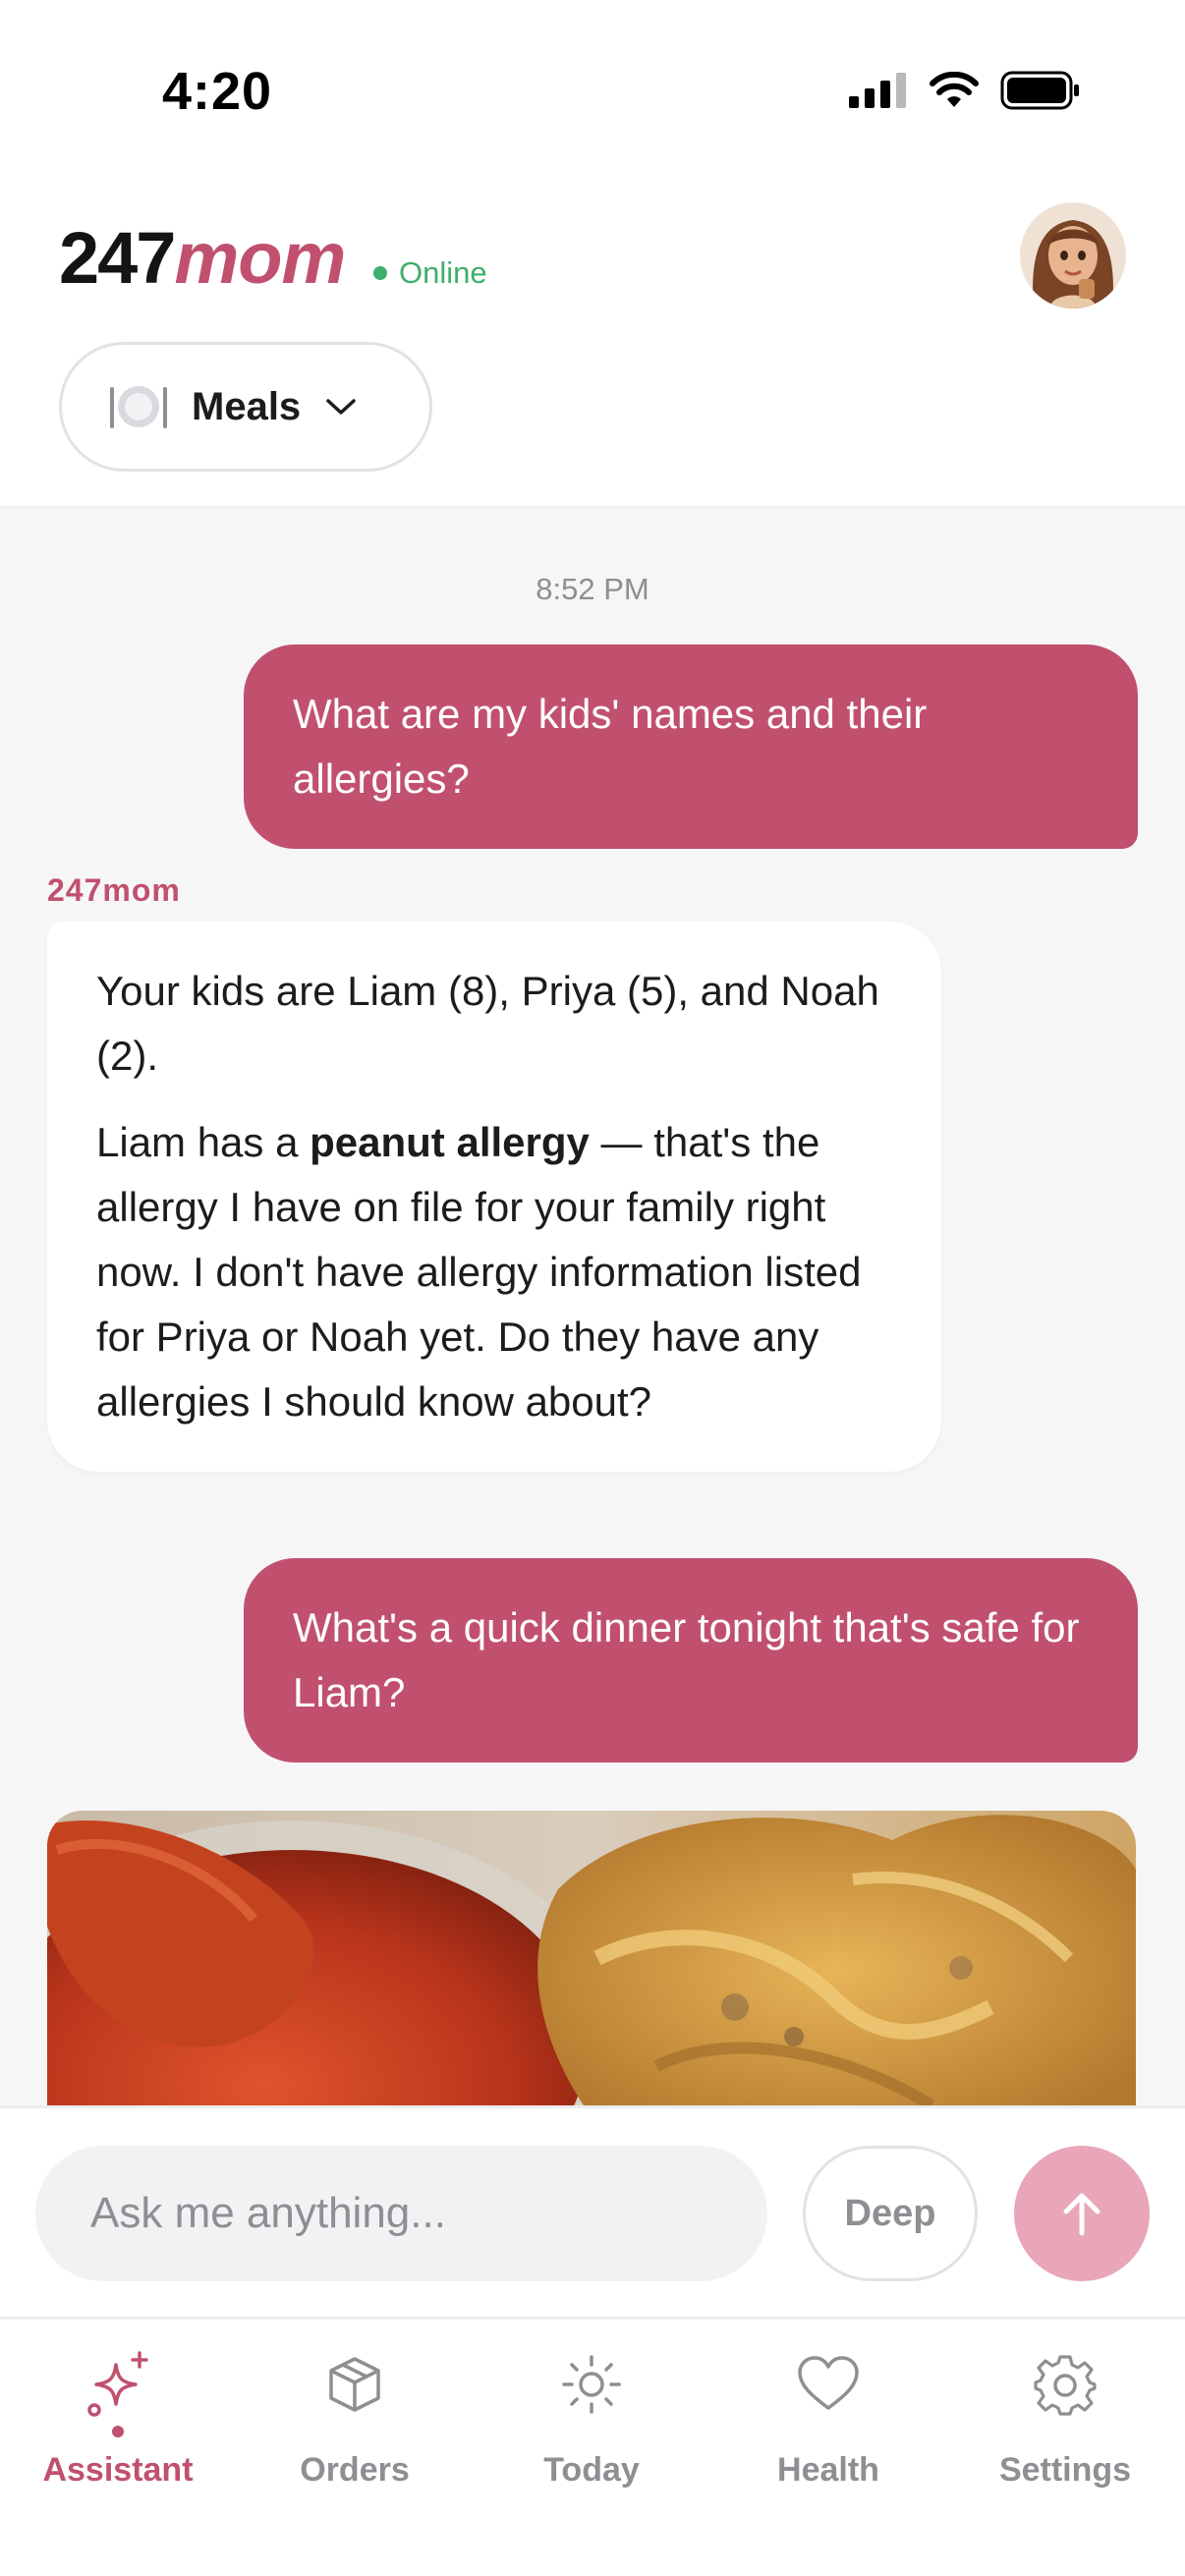 This screenshot has height=2576, width=1185. What do you see at coordinates (355, 2470) in the screenshot?
I see `tab-label: Orders` at bounding box center [355, 2470].